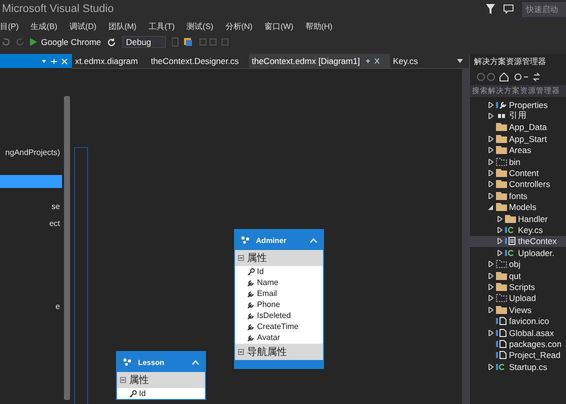 This screenshot has height=404, width=566. What do you see at coordinates (544, 9) in the screenshot?
I see `quick-launch-field: 快速启动` at bounding box center [544, 9].